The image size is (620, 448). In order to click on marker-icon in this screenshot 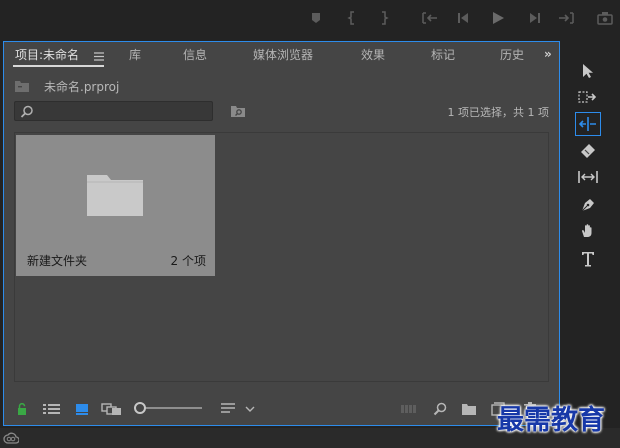, I will do `click(316, 18)`.